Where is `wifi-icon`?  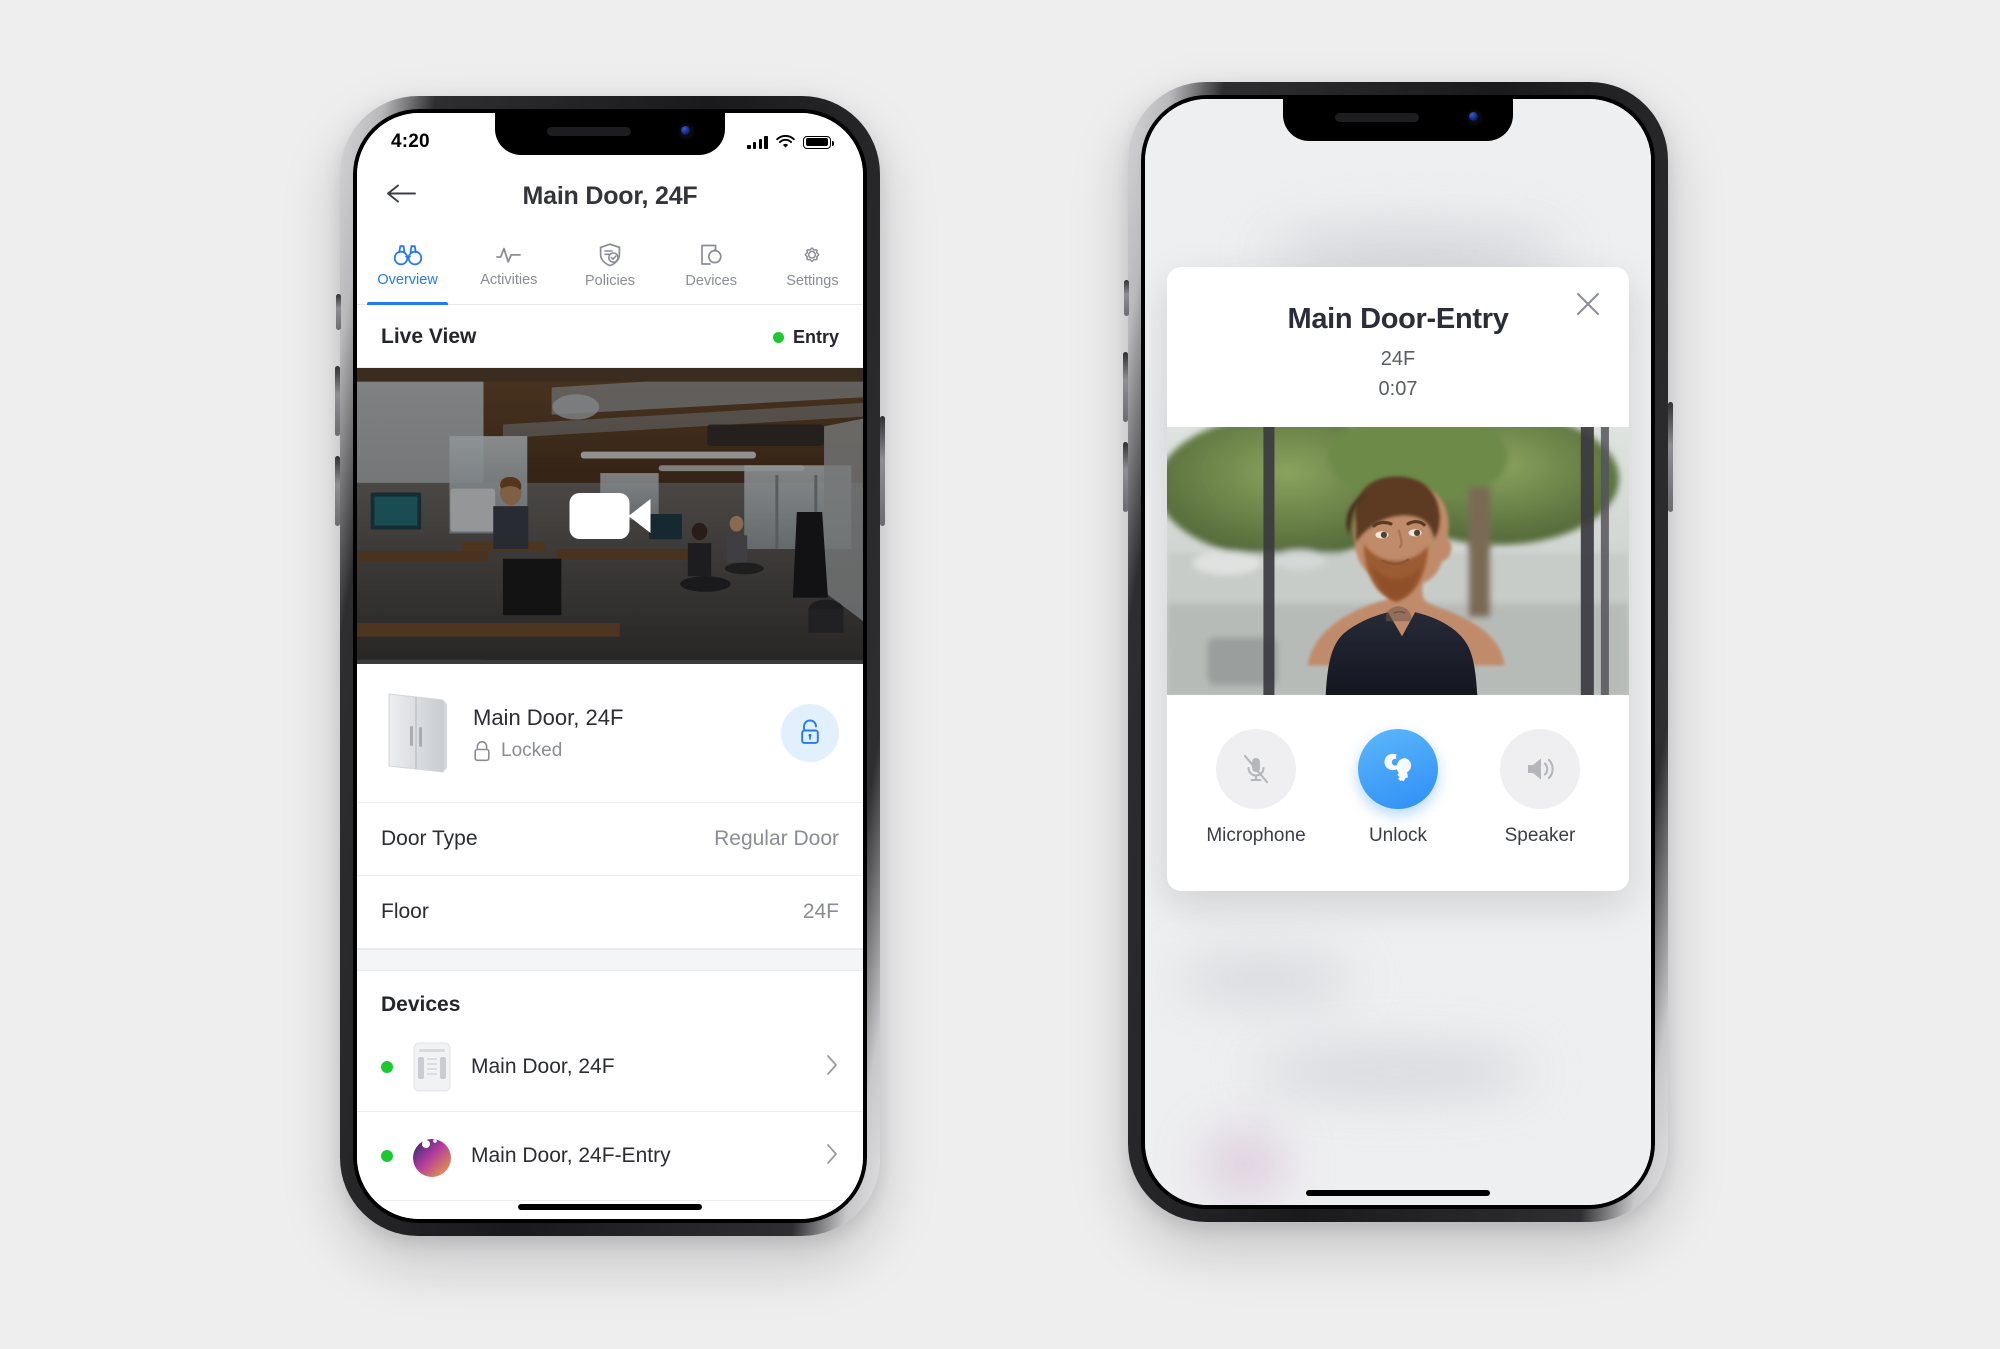
wifi-icon is located at coordinates (785, 141).